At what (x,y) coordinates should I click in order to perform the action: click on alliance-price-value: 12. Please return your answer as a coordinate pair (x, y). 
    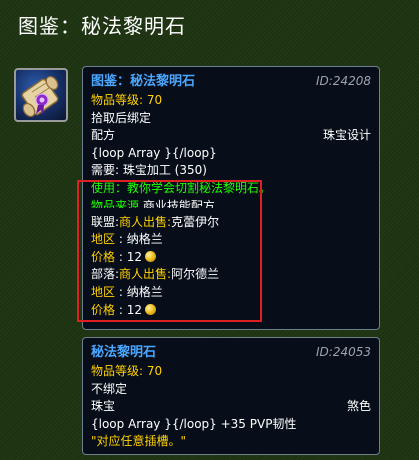
    Looking at the image, I should click on (134, 256).